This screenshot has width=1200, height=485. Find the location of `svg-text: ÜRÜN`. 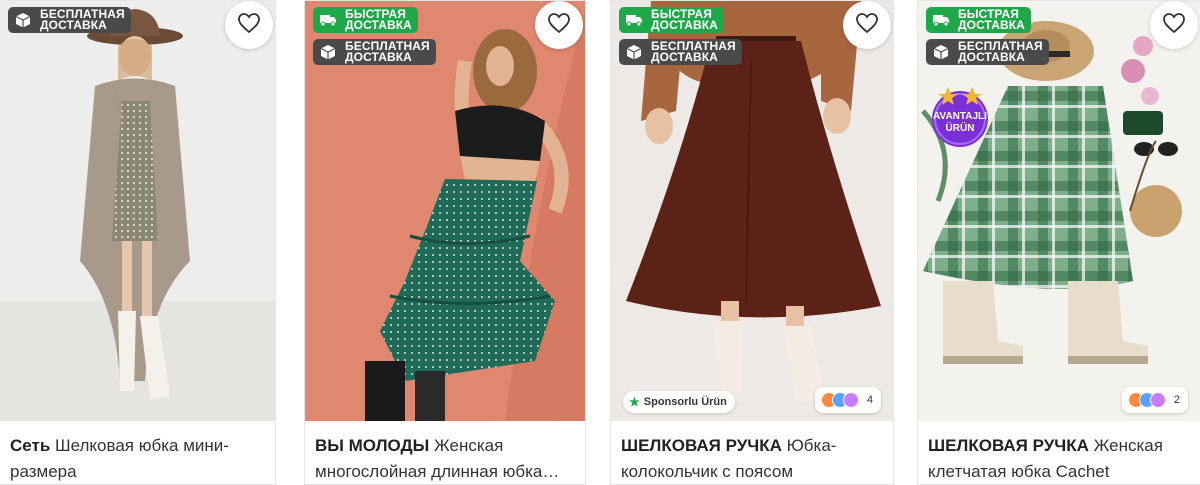

svg-text: ÜRÜN is located at coordinates (960, 127).